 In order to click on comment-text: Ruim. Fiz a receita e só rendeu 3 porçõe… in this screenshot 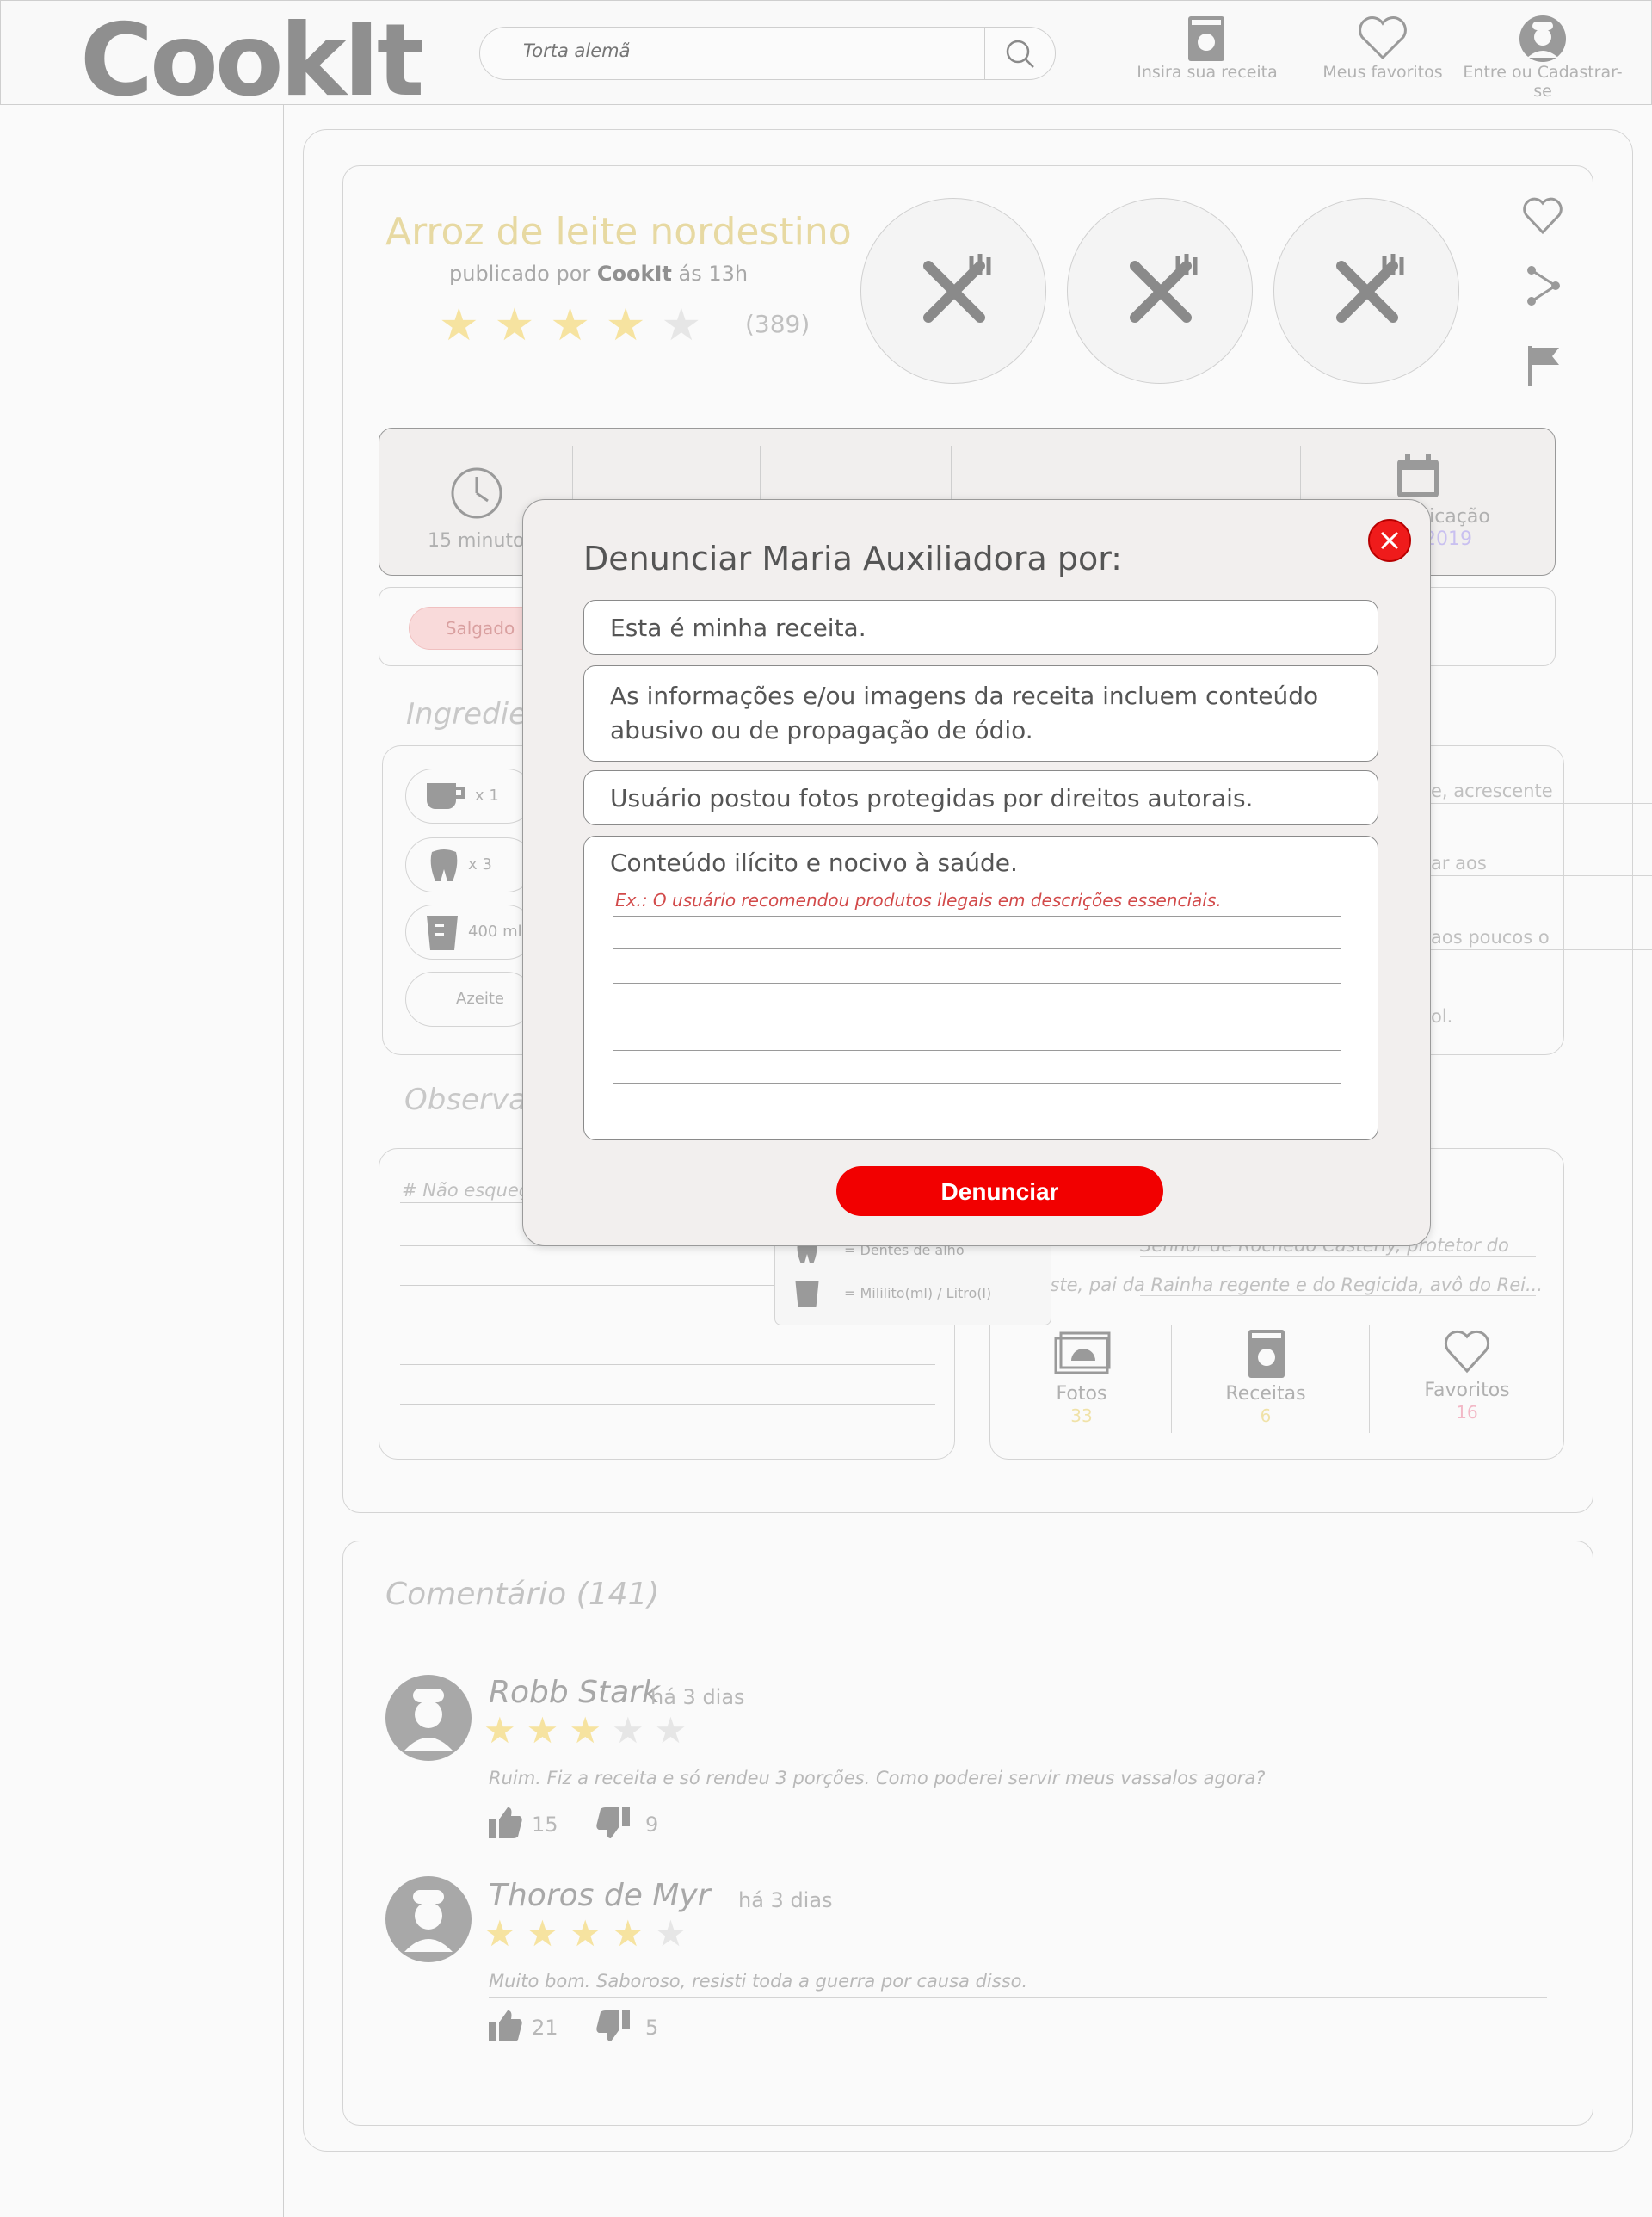, I will do `click(877, 1778)`.